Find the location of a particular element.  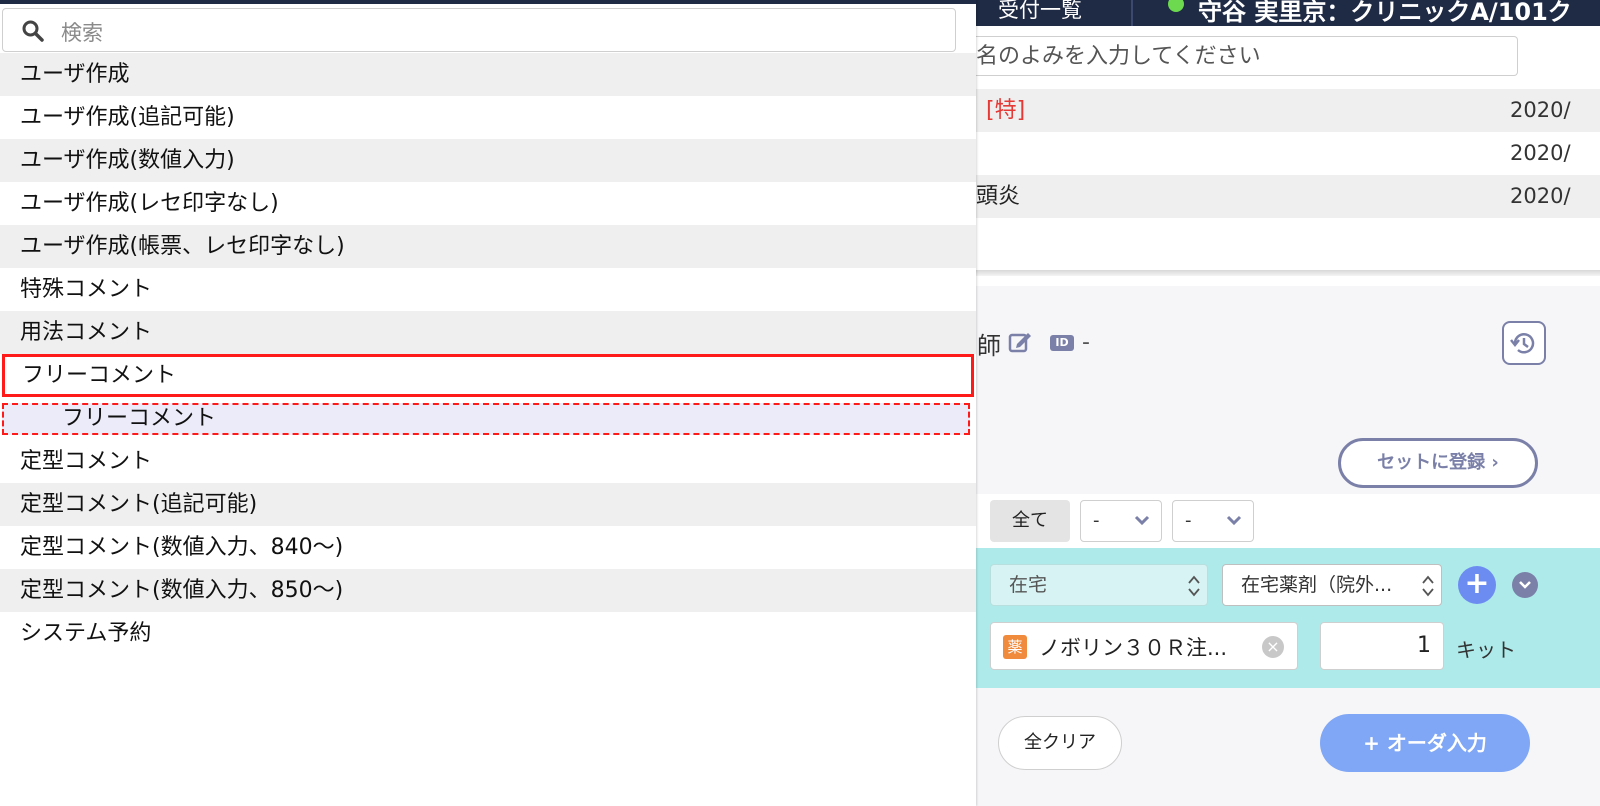

order-input-button: + オーダ入力 is located at coordinates (1425, 743).